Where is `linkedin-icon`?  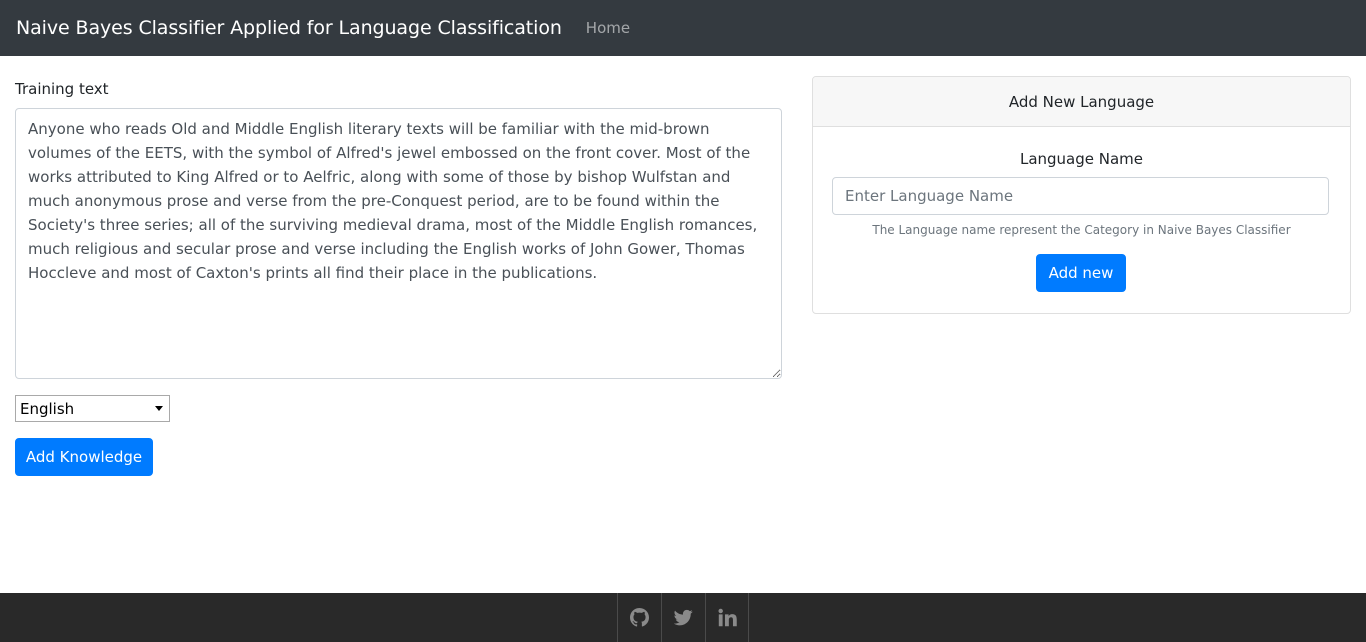 linkedin-icon is located at coordinates (727, 617).